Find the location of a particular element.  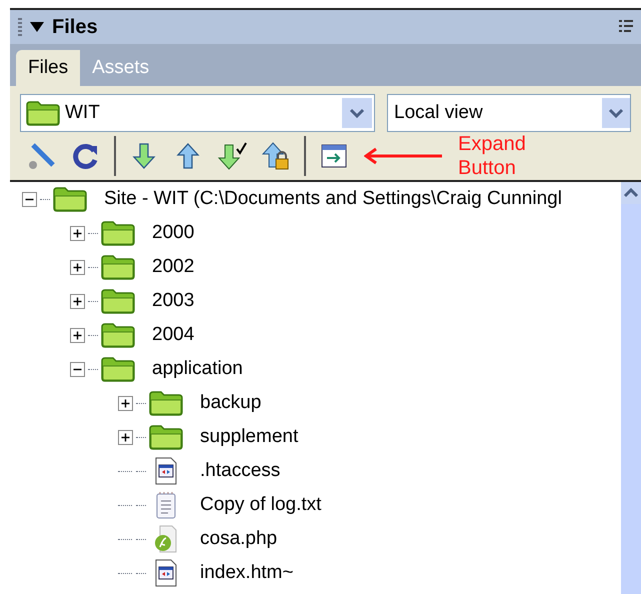

tree-item: 2004 is located at coordinates (173, 335).